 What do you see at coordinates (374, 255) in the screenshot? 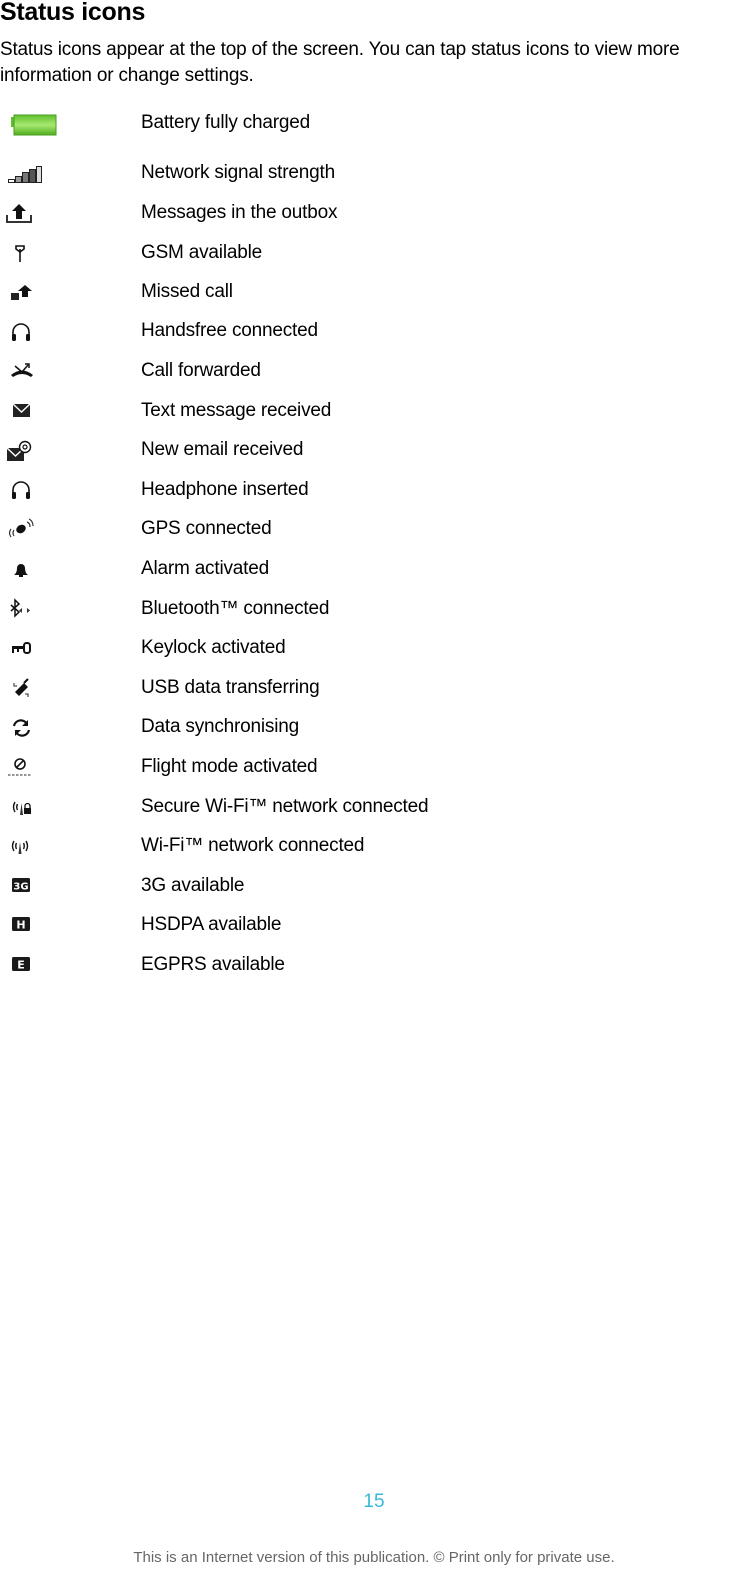
I see `list-item: GSM available` at bounding box center [374, 255].